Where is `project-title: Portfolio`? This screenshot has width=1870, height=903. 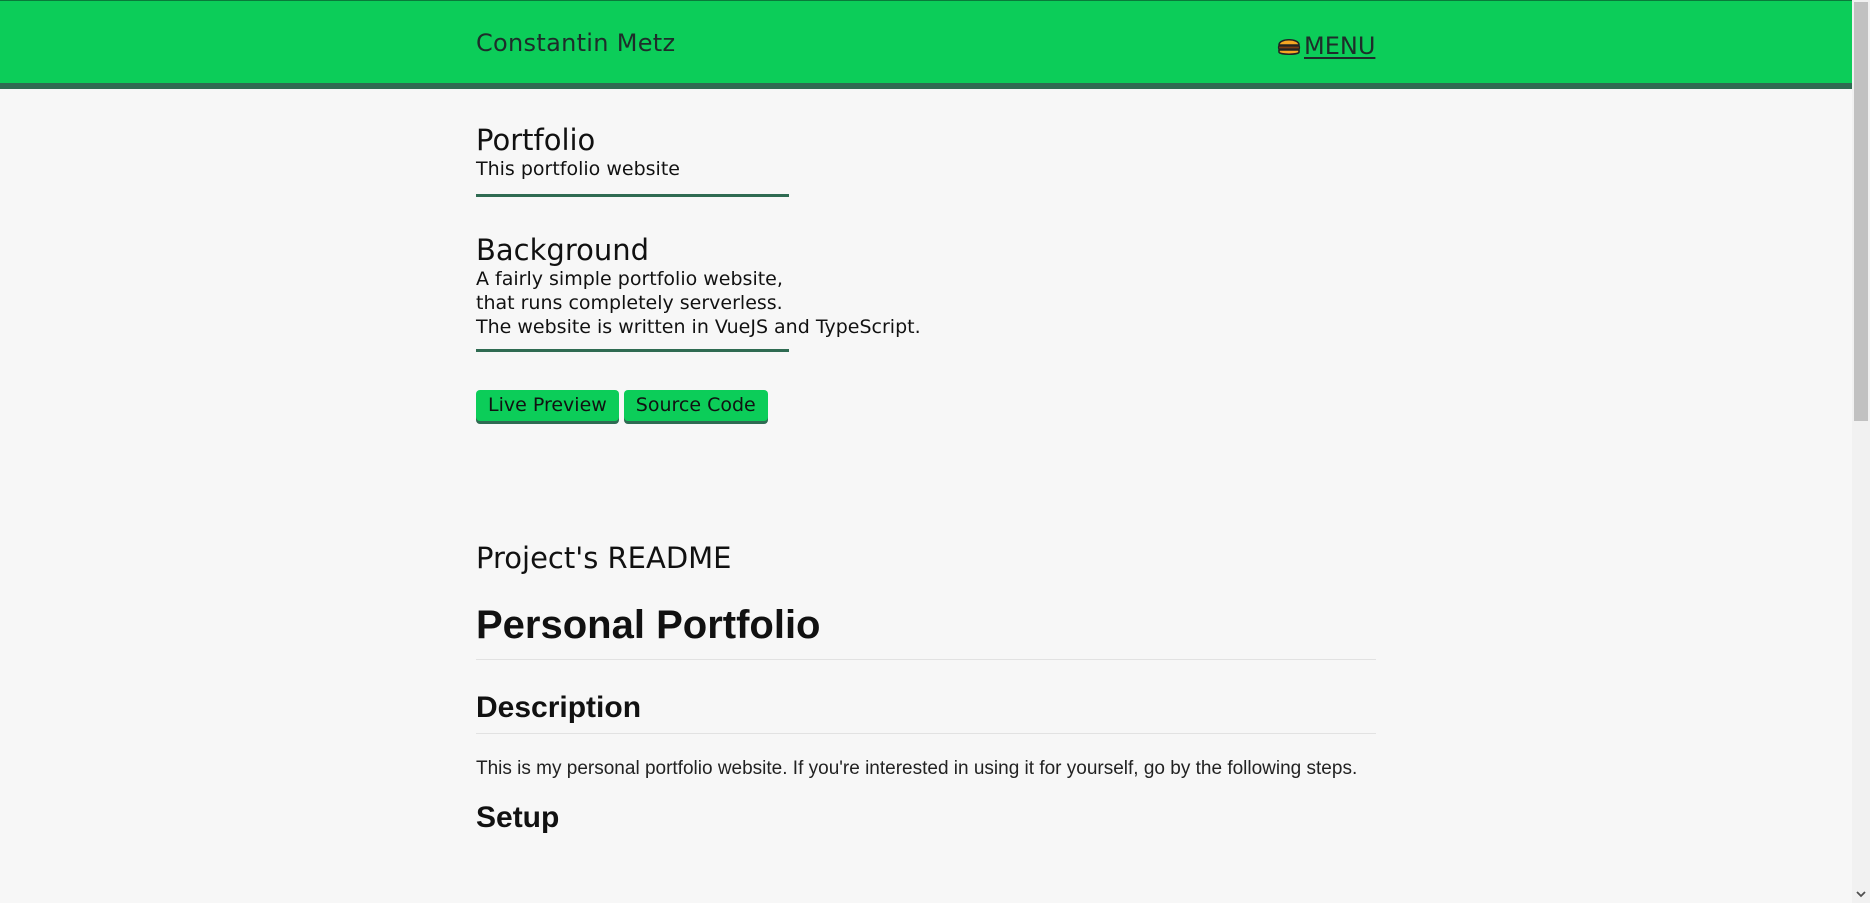 project-title: Portfolio is located at coordinates (536, 140).